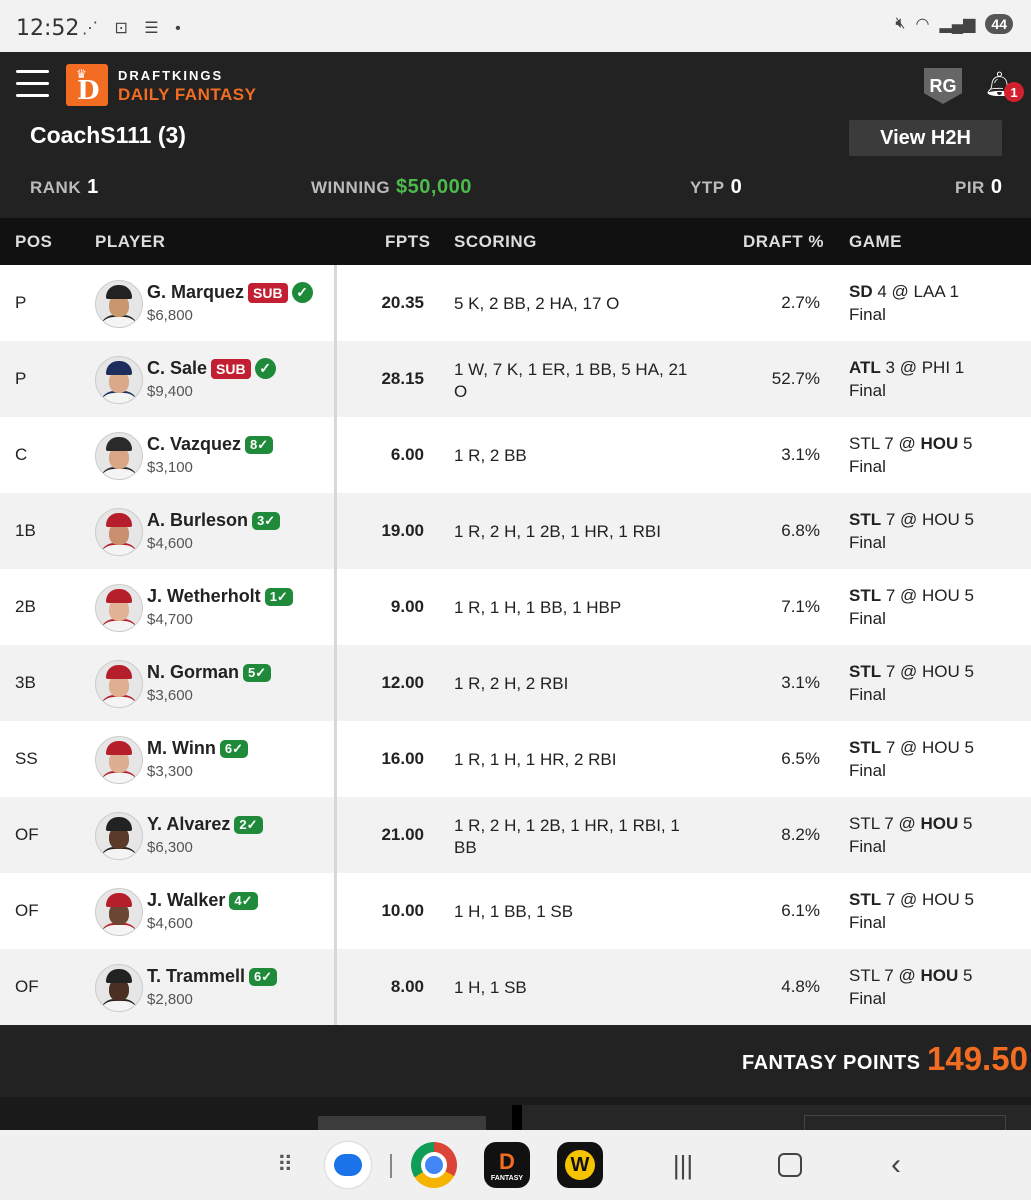 This screenshot has height=1200, width=1031. I want to click on player-fpts: 8.00, so click(407, 986).